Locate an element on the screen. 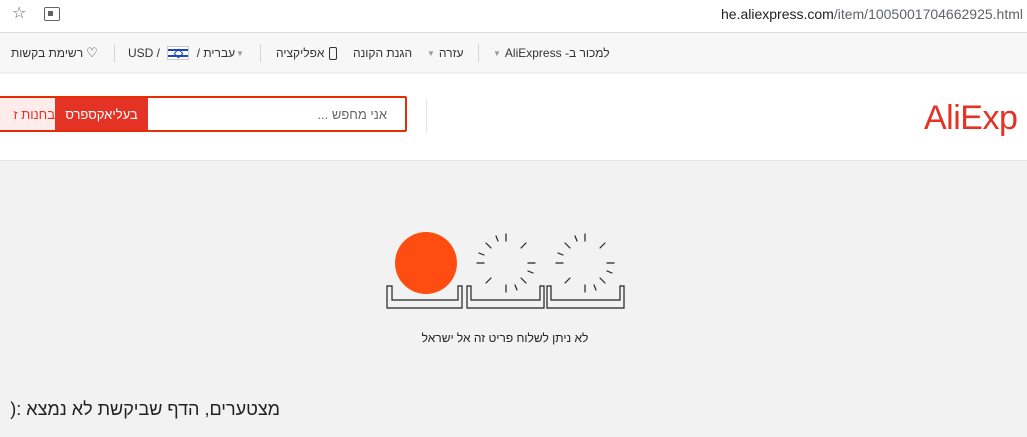 This screenshot has height=437, width=1027. search-bar: בחנות ז בעליאקספרס is located at coordinates (203, 114).